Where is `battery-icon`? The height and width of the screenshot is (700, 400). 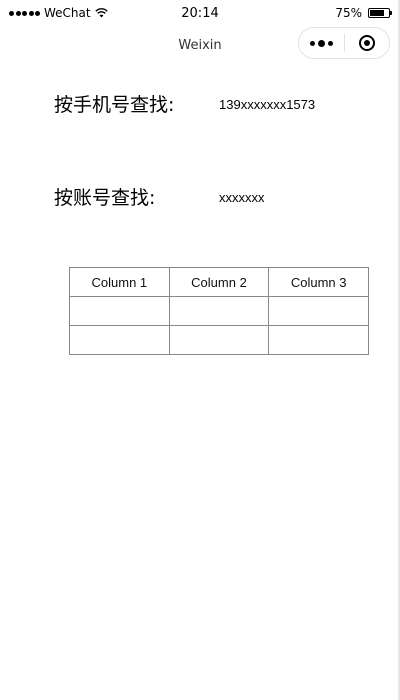
battery-icon is located at coordinates (380, 13).